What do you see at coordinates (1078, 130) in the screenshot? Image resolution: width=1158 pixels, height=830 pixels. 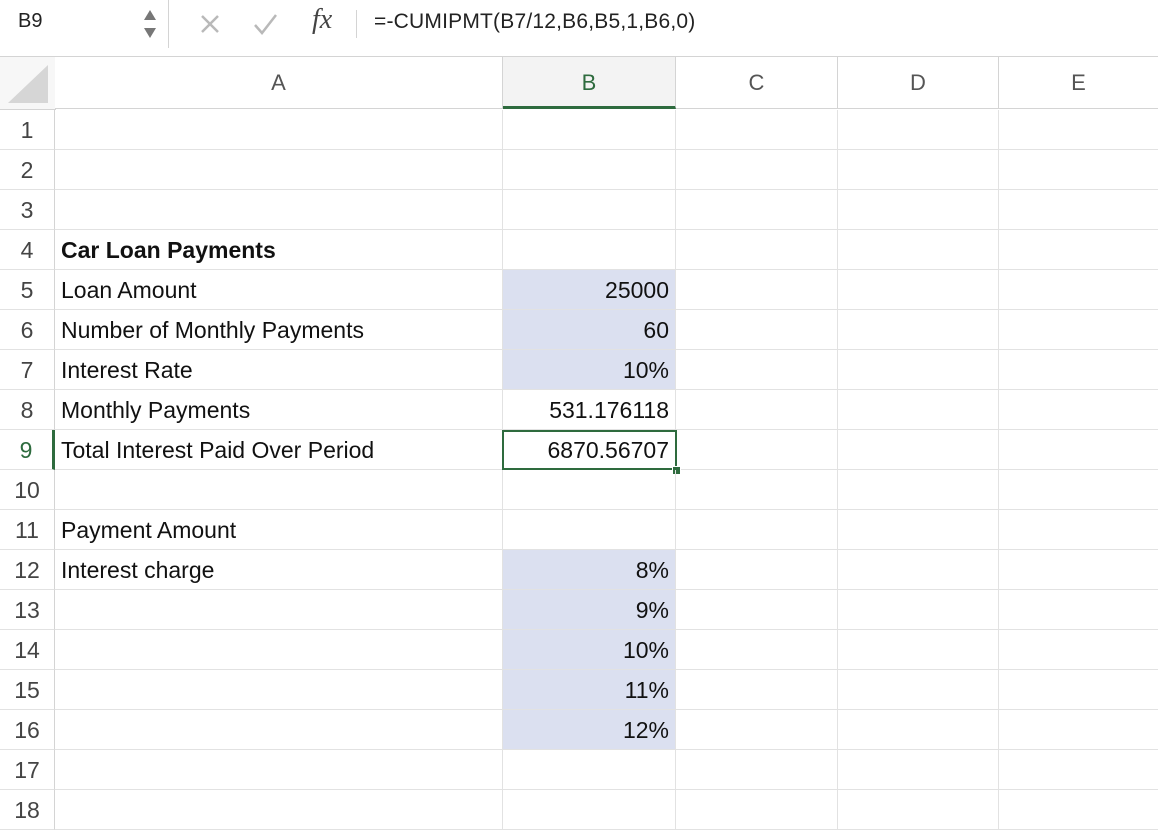 I see `cell-e1` at bounding box center [1078, 130].